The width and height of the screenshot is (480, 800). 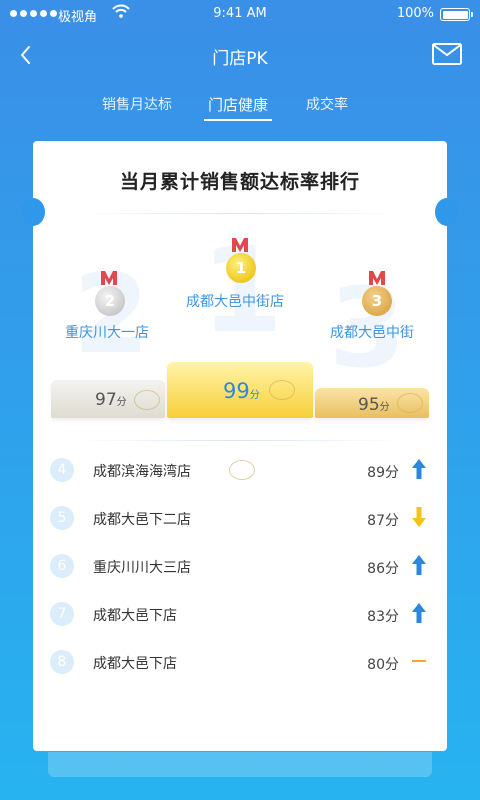 What do you see at coordinates (236, 391) in the screenshot?
I see `first-score: 99` at bounding box center [236, 391].